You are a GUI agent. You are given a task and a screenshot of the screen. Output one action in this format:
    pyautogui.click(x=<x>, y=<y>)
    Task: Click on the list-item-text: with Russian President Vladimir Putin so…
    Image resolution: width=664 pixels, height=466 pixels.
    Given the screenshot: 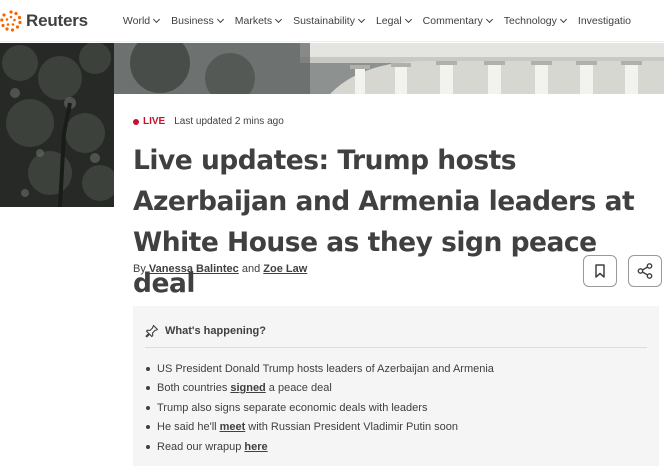 What is the action you would take?
    pyautogui.click(x=353, y=427)
    